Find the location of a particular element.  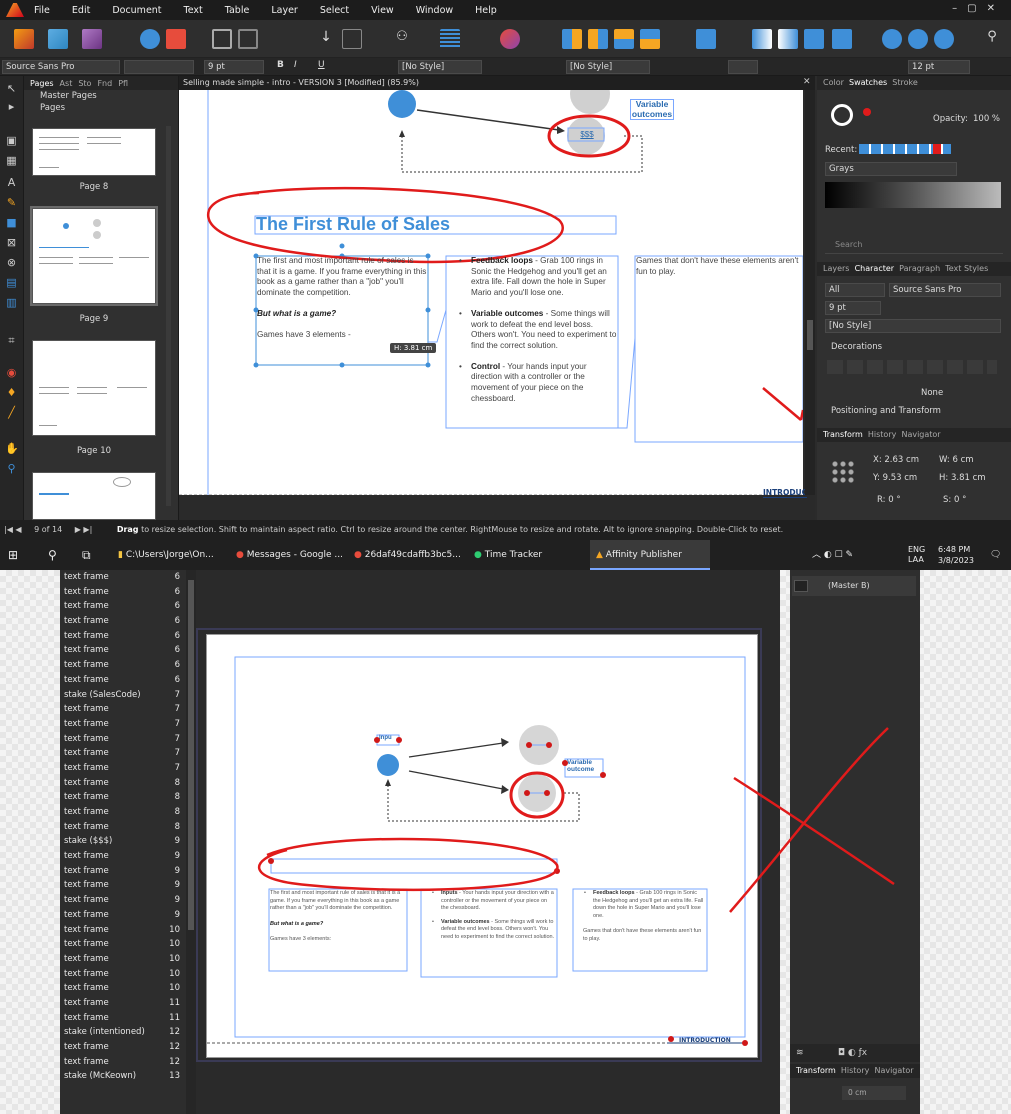

share-icon is located at coordinates (150, 39).